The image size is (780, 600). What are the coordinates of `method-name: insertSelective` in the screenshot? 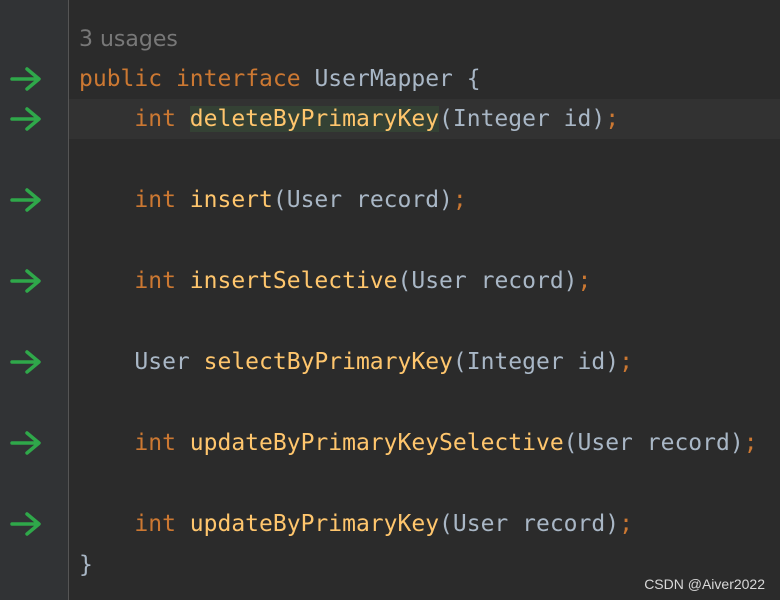 It's located at (294, 281).